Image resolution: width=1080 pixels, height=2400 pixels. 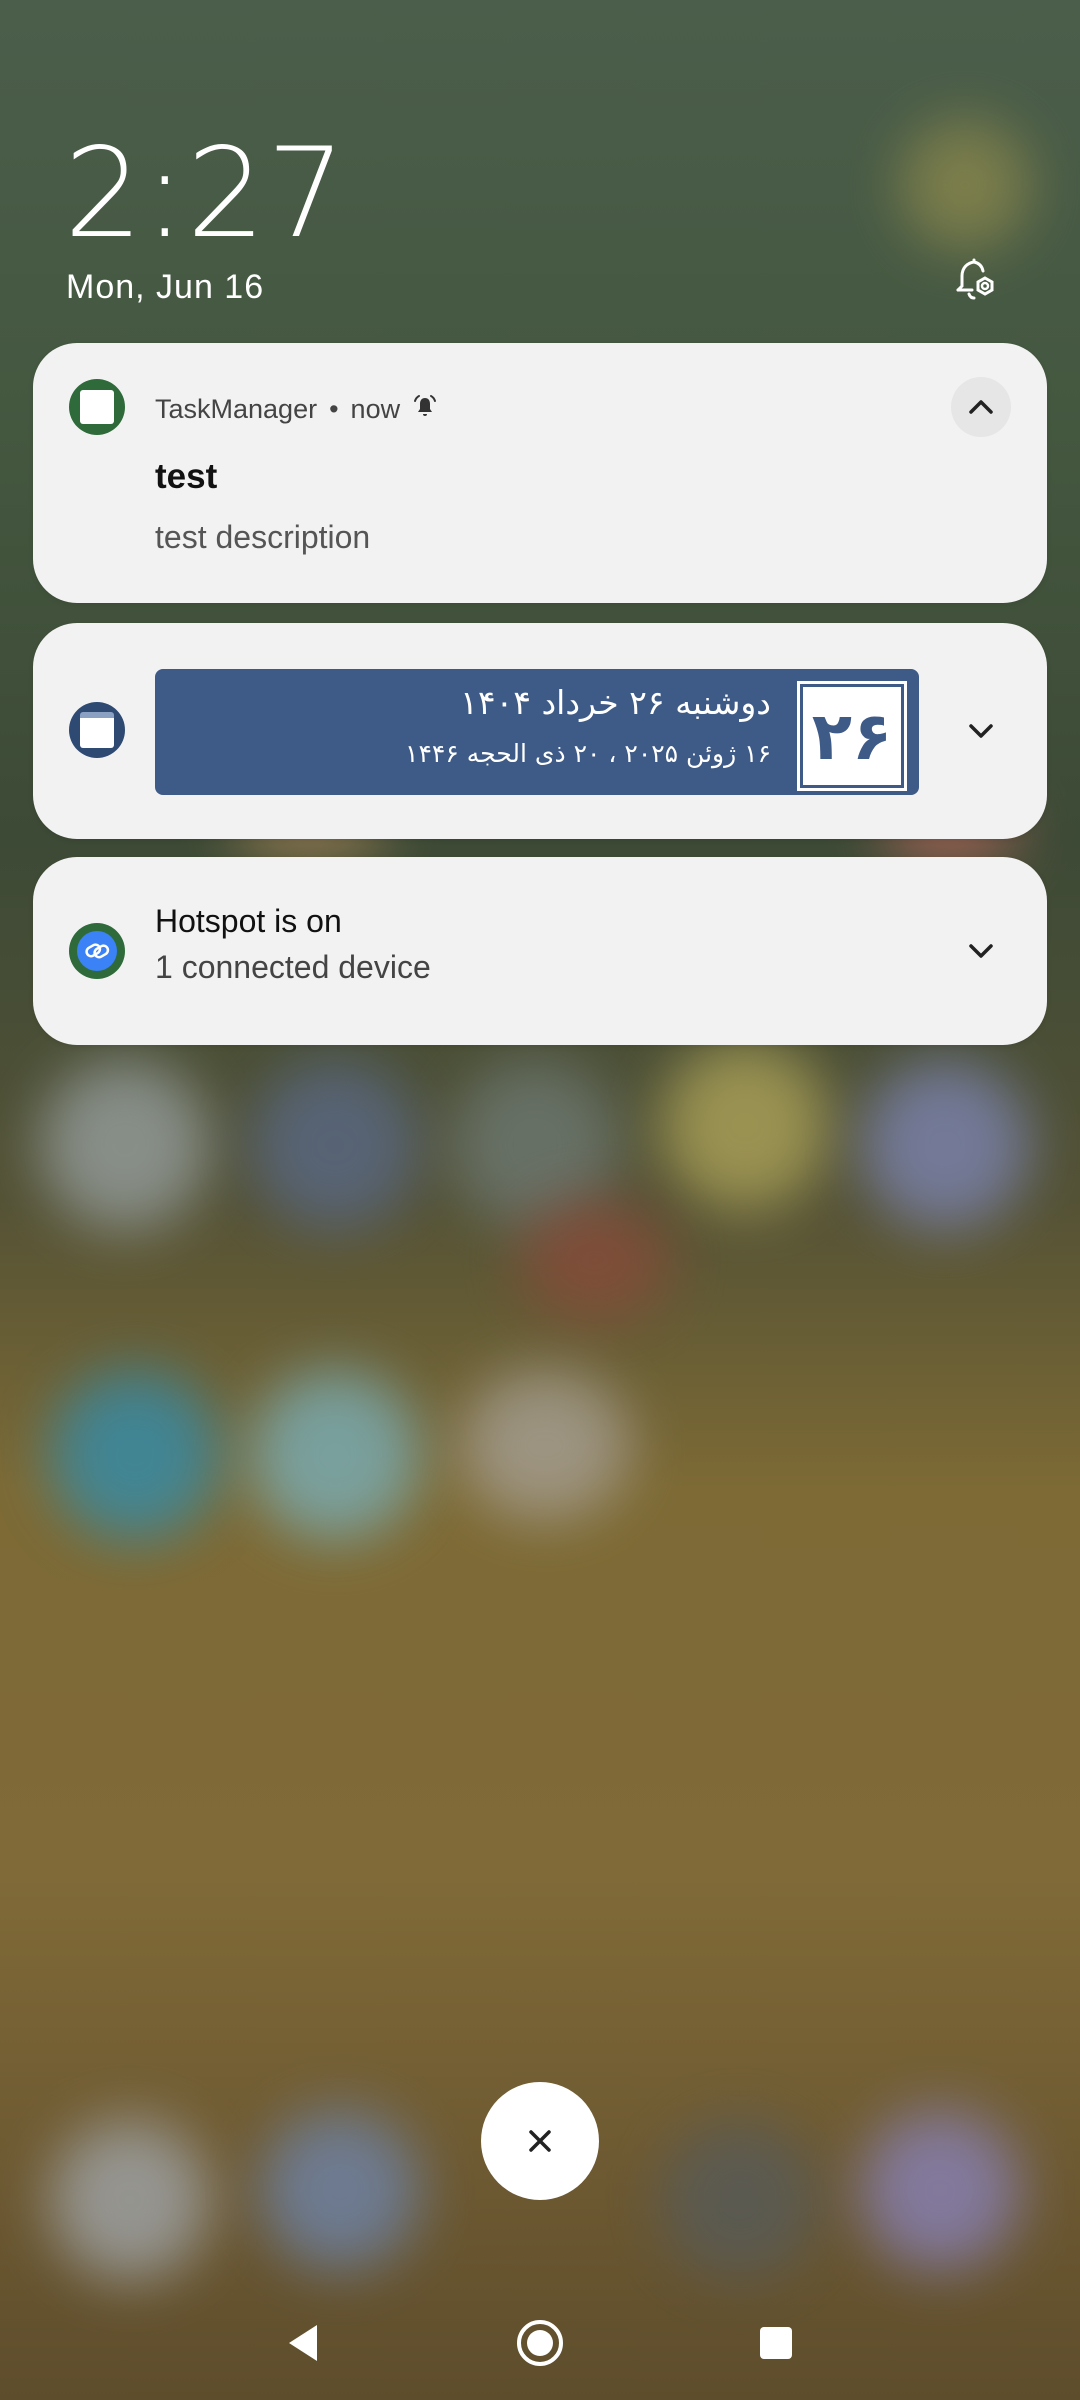 I want to click on hotspot-title: Hotspot is on, so click(x=248, y=921).